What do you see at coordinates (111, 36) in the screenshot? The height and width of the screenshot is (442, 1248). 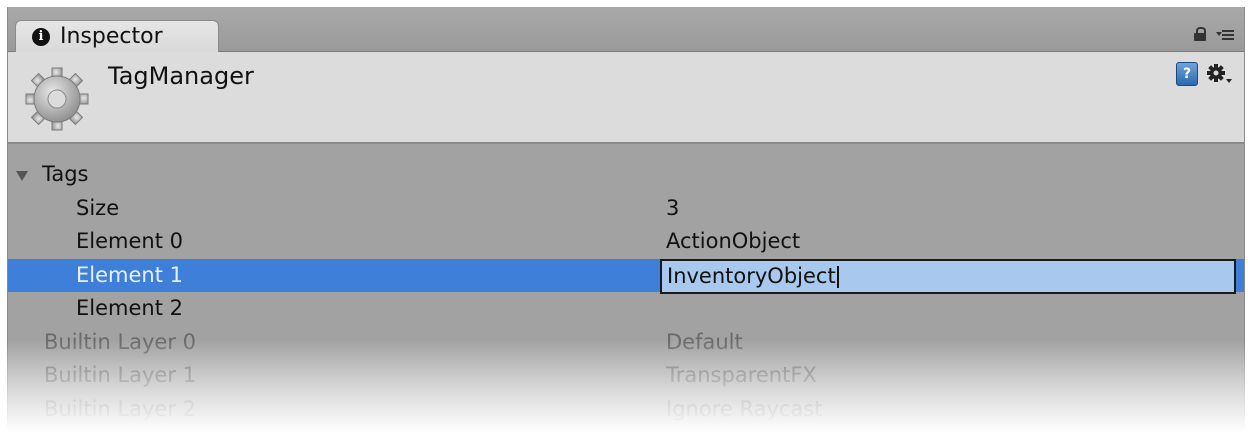 I see `tab-label: Inspector` at bounding box center [111, 36].